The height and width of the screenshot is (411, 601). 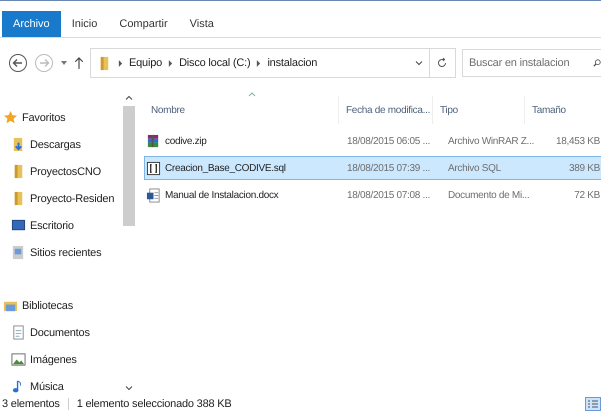 I want to click on nav-group: Bibliotecas, so click(x=61, y=305).